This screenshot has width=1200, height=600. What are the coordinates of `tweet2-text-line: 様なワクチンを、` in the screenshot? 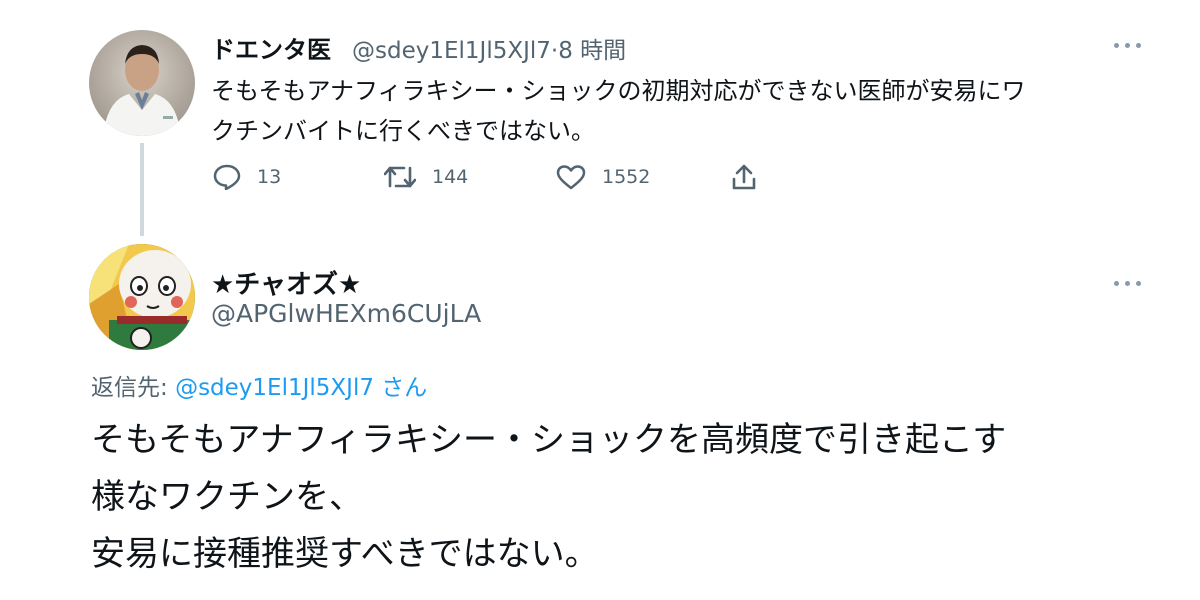 It's located at (227, 497).